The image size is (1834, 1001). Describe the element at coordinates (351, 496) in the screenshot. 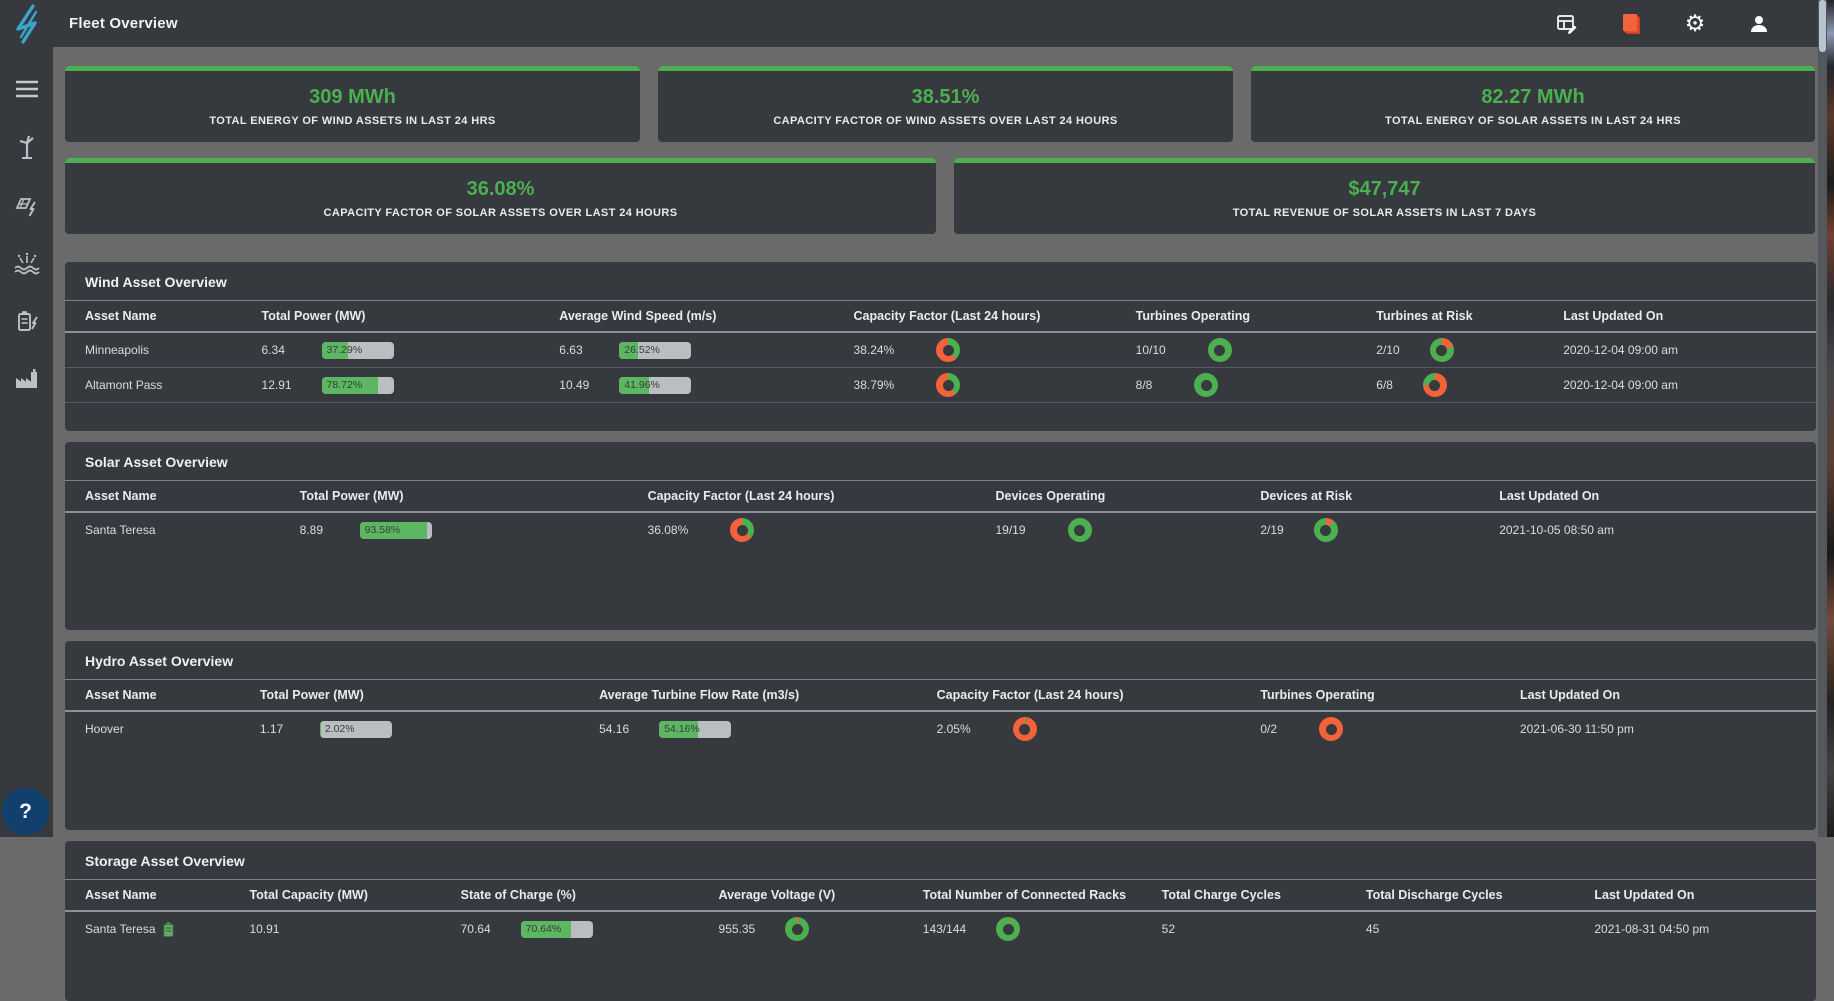

I see `col-total-power: Total Power (MW)` at that location.